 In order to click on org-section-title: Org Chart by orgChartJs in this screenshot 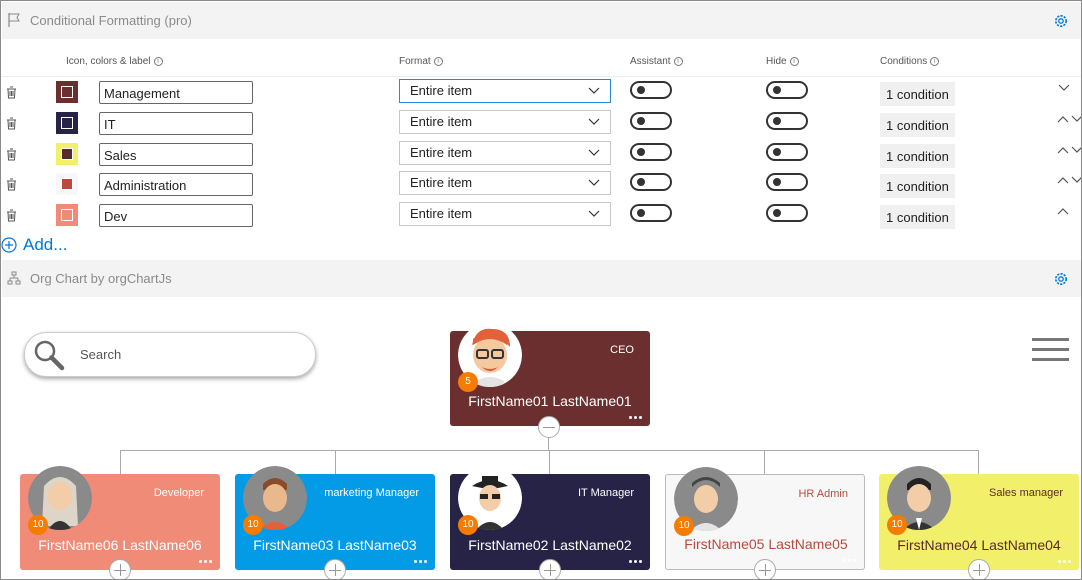, I will do `click(101, 278)`.